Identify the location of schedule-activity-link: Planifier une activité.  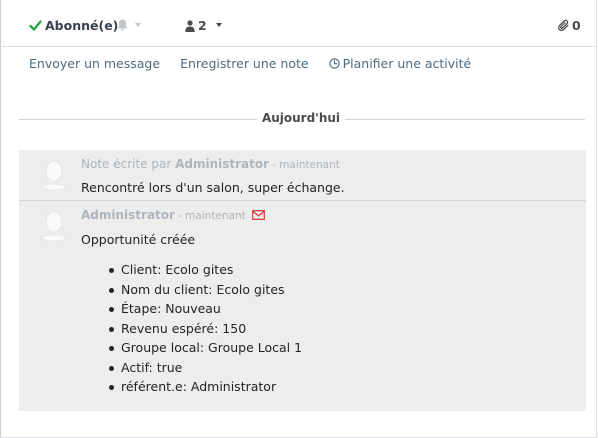
(400, 63).